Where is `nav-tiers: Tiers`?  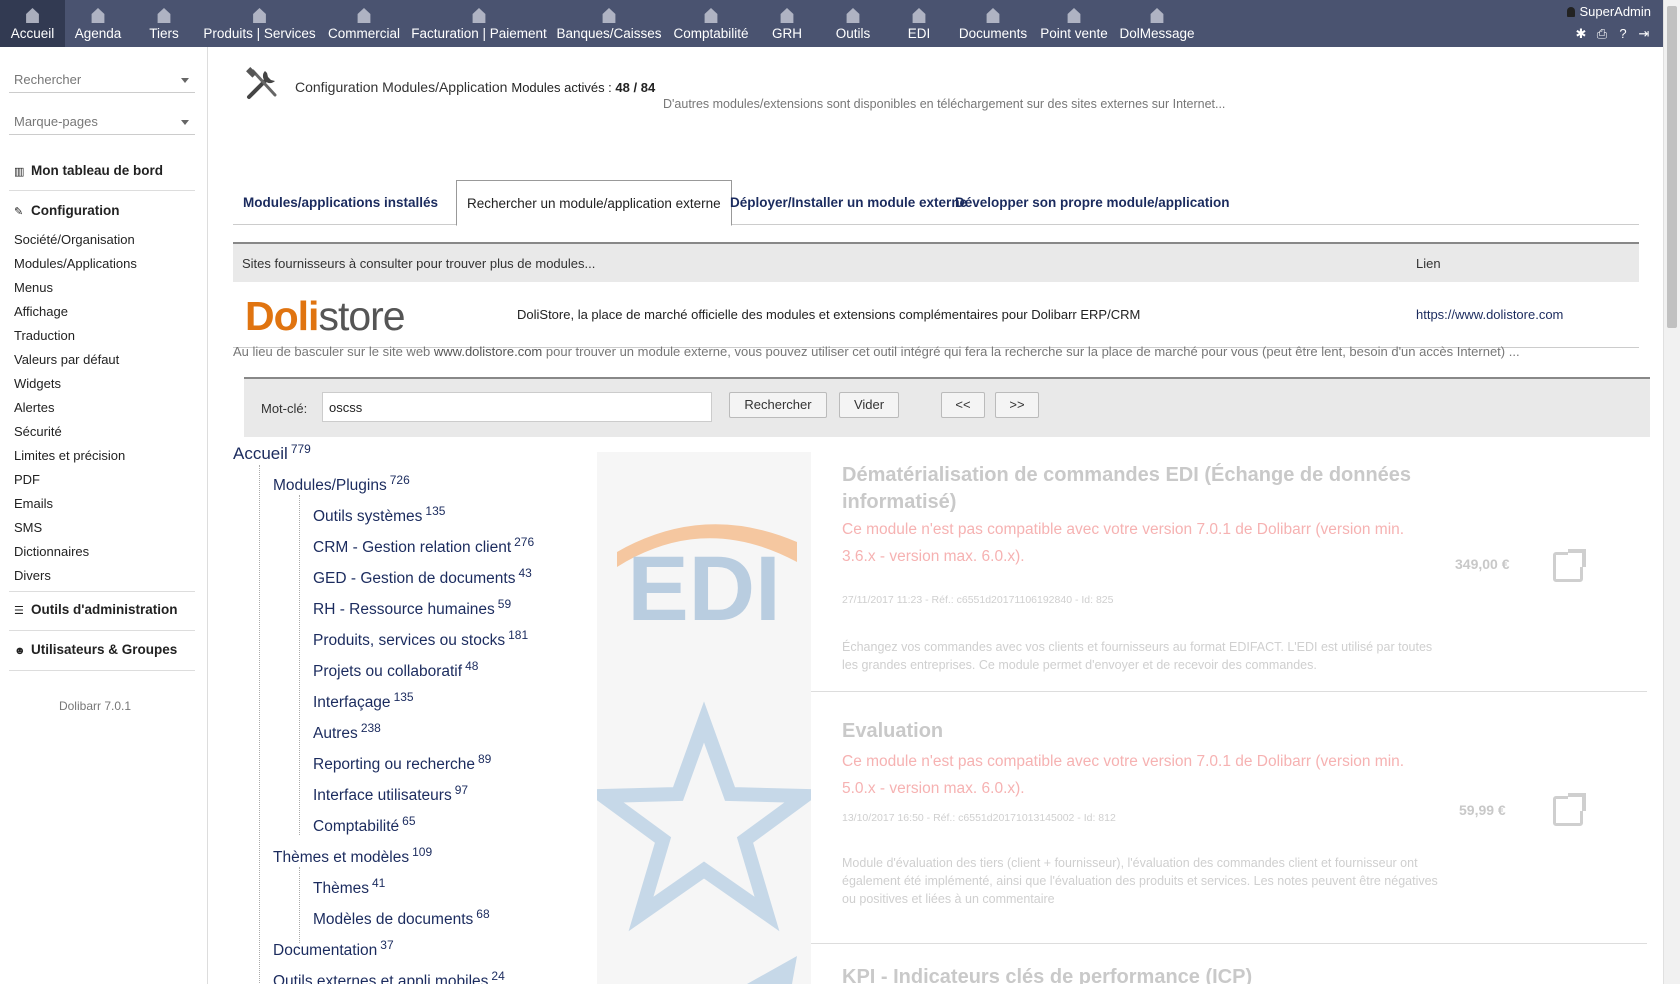
nav-tiers: Tiers is located at coordinates (164, 23).